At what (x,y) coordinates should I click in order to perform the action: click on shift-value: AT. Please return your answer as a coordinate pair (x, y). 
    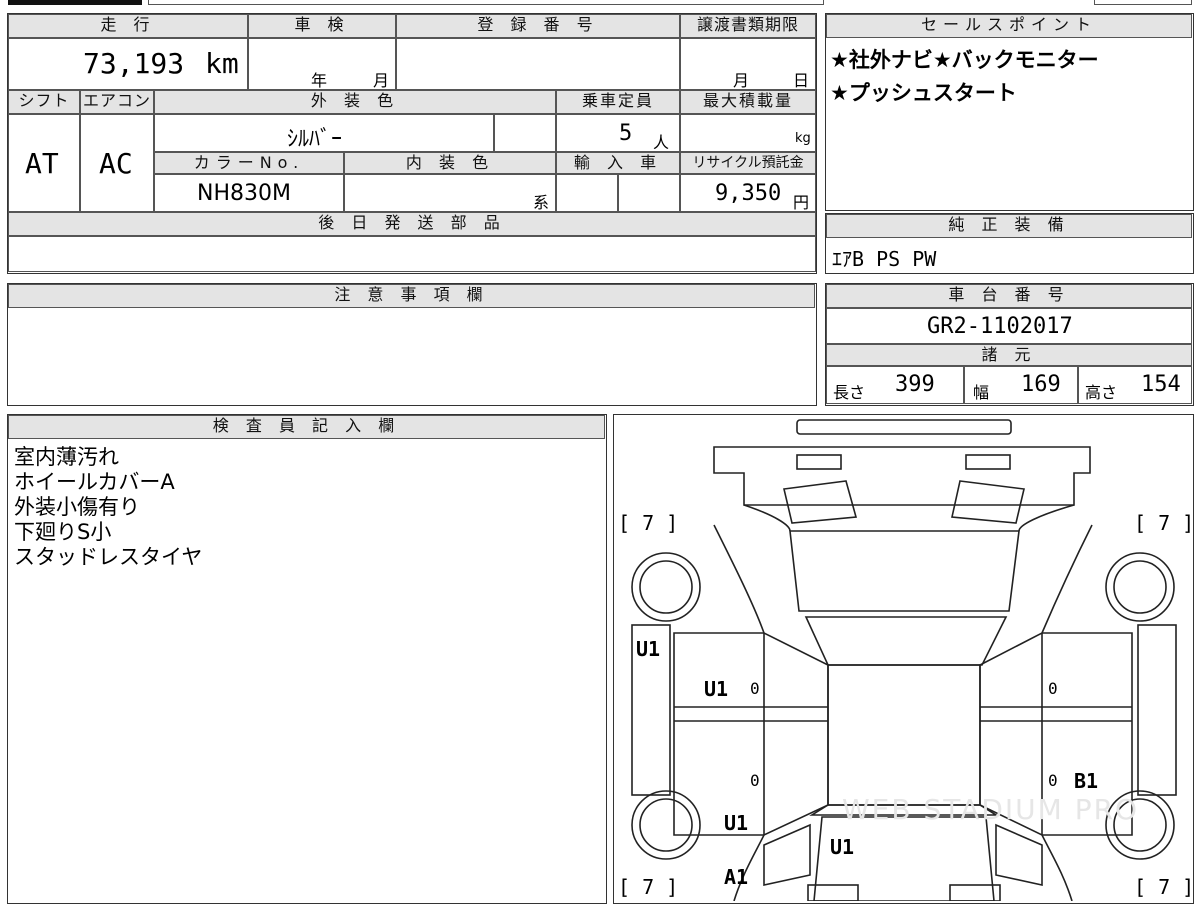
    Looking at the image, I should click on (42, 163).